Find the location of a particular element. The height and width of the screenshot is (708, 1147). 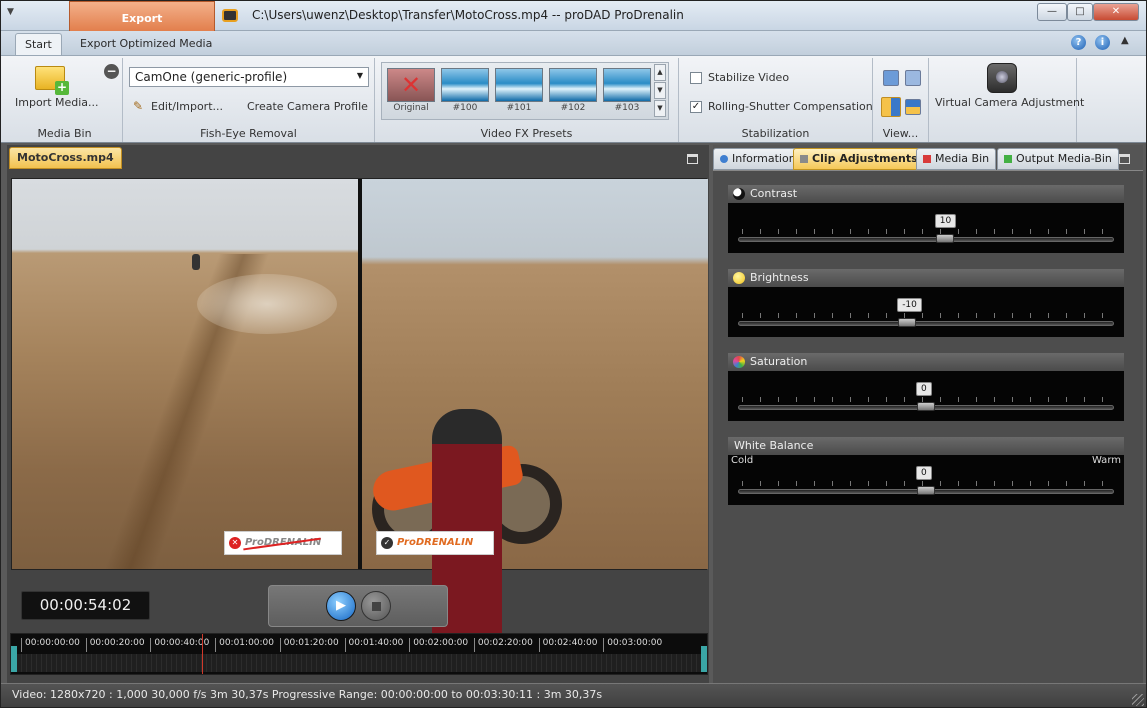

slider-header: Saturation is located at coordinates (926, 362).